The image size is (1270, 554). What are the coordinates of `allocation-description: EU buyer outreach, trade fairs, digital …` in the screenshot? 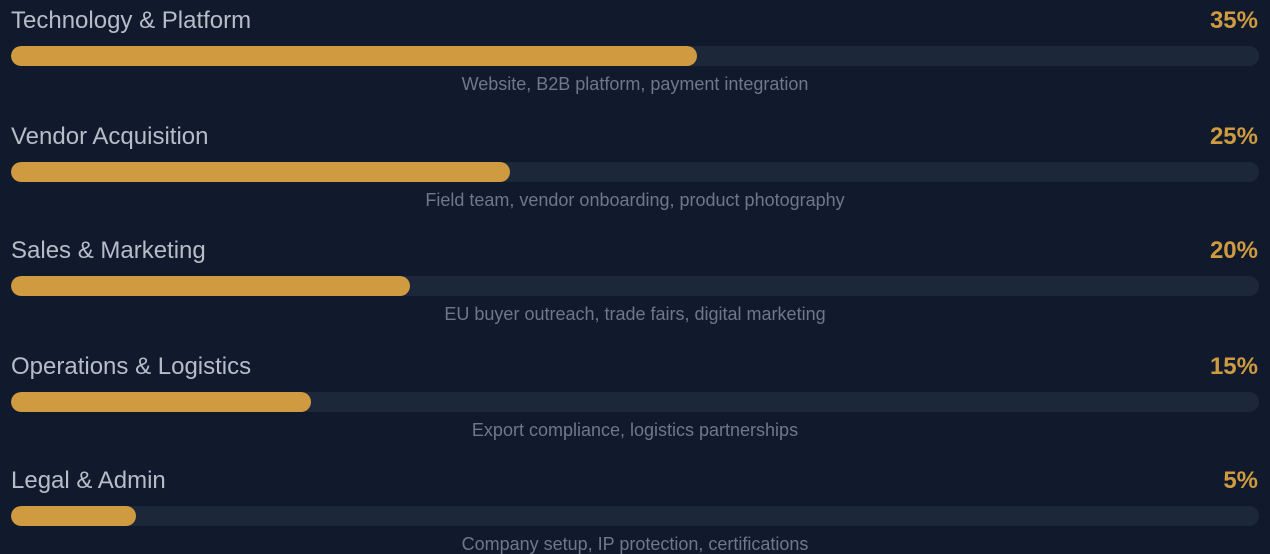 It's located at (635, 314).